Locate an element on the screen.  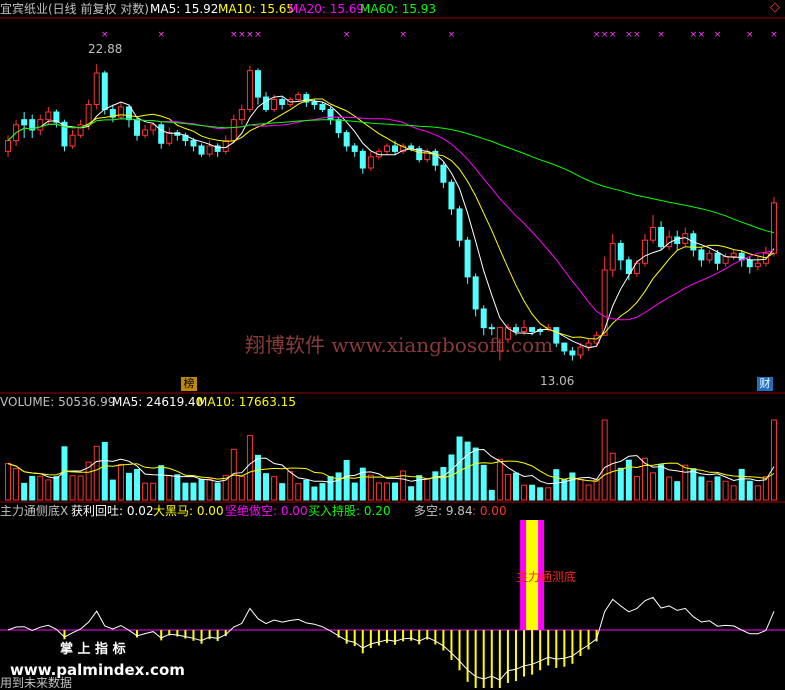
low-price-label: 13.06 is located at coordinates (557, 381).